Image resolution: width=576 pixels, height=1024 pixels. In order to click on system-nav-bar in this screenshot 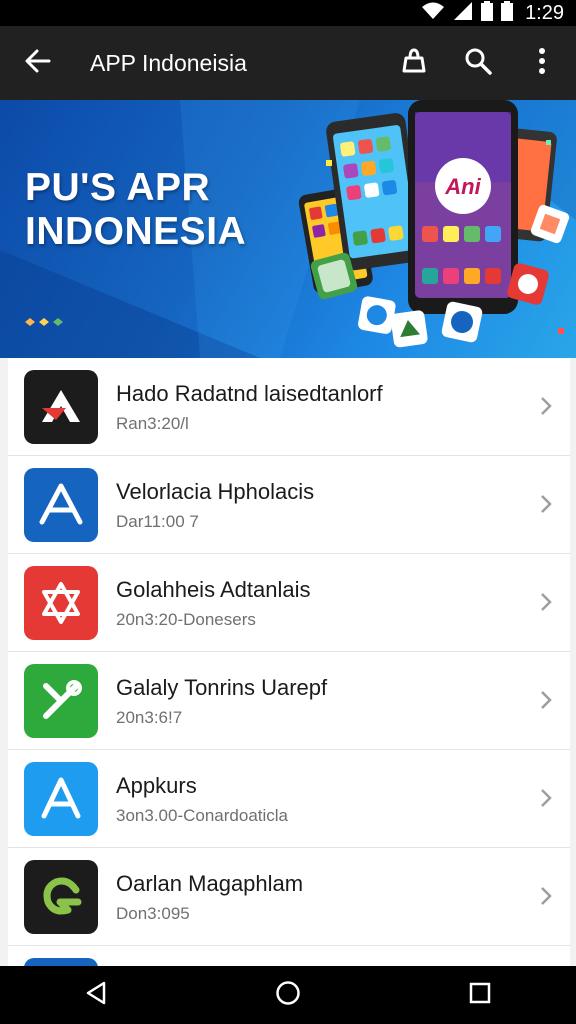, I will do `click(288, 995)`.